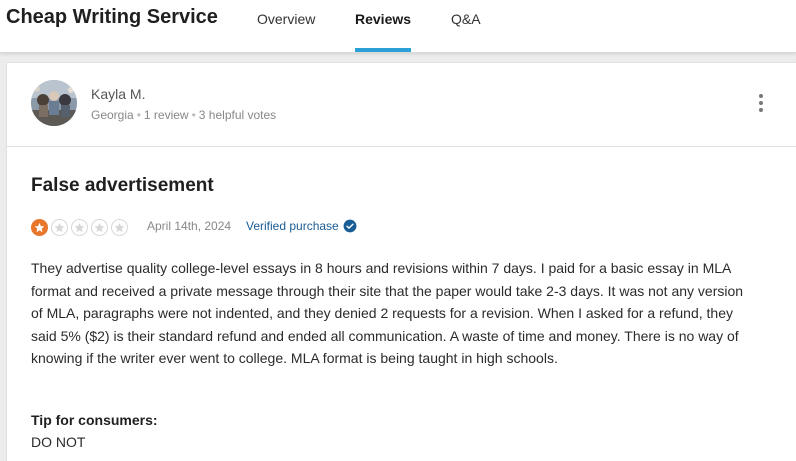 The height and width of the screenshot is (461, 796). What do you see at coordinates (122, 185) in the screenshot?
I see `review-title: False advertisement` at bounding box center [122, 185].